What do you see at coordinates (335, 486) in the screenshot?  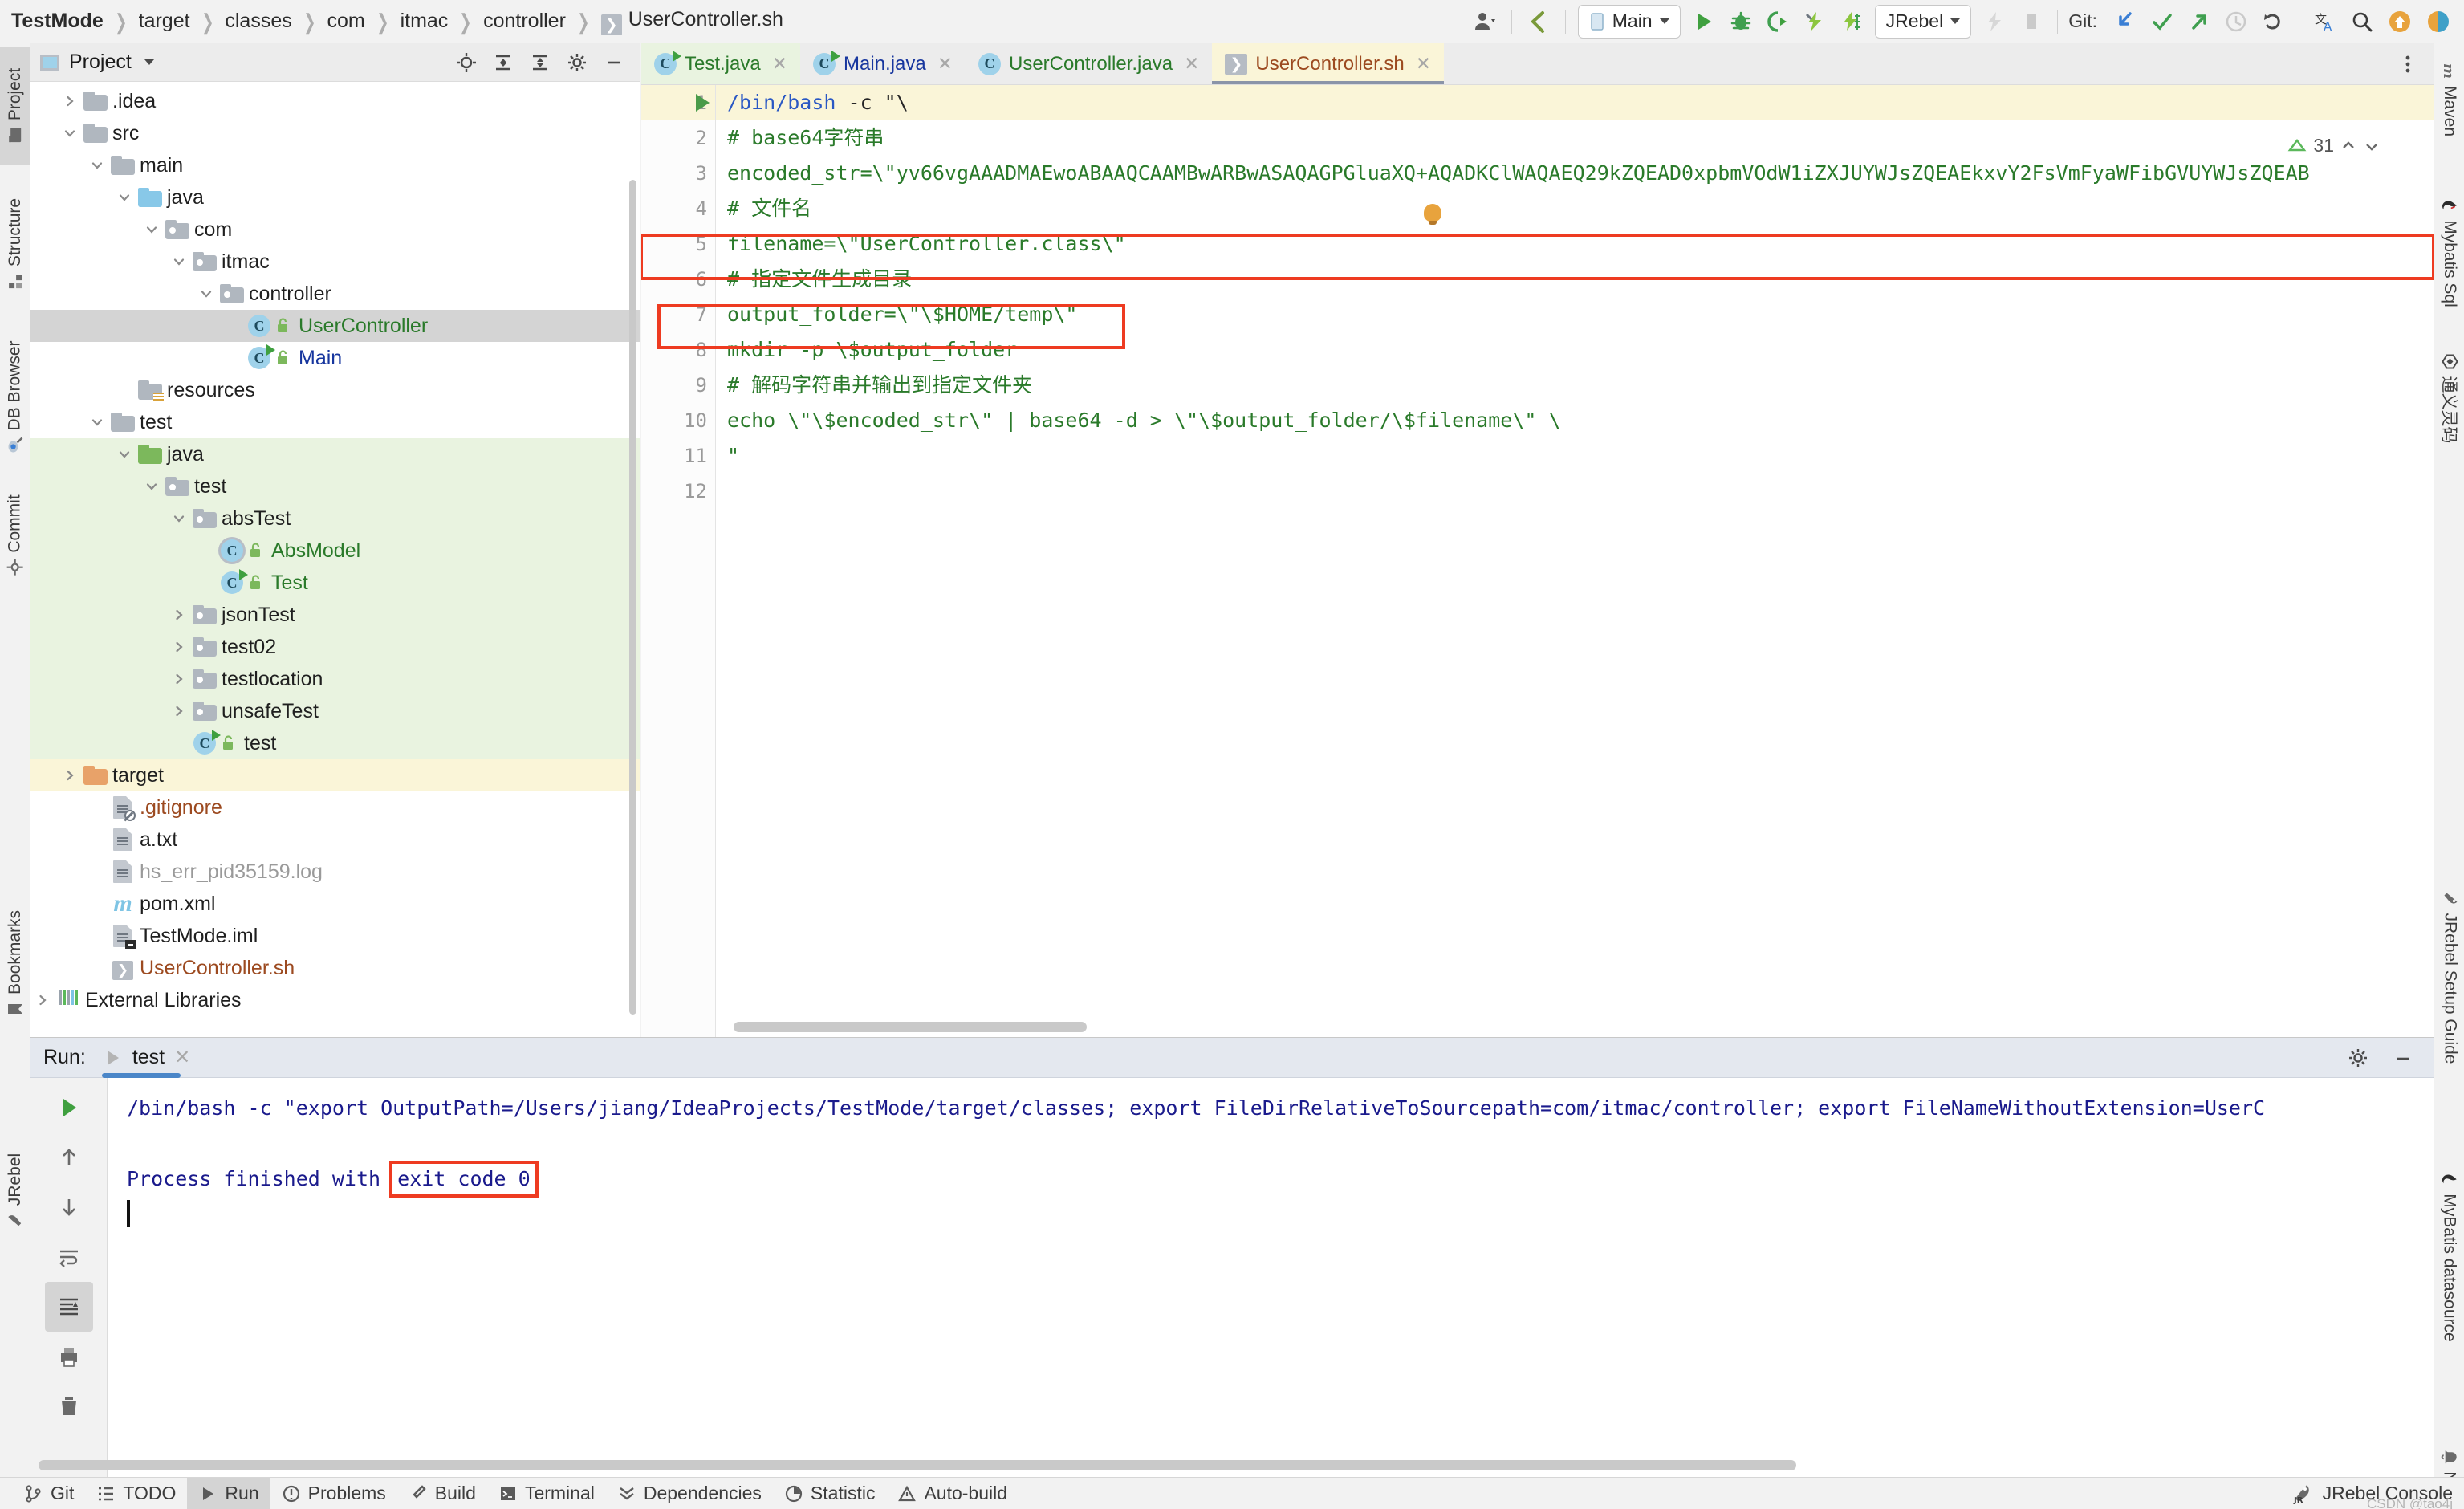 I see `tree-node-test: test` at bounding box center [335, 486].